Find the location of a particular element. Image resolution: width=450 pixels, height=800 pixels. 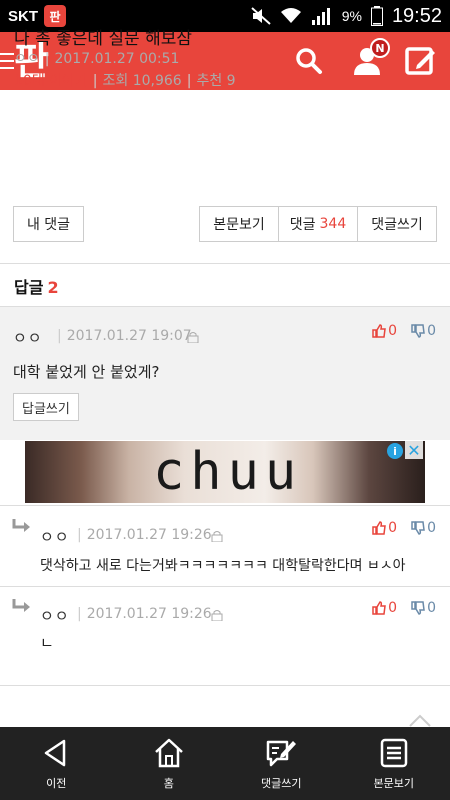

write-reply-button: 답글쓰기 is located at coordinates (46, 407).